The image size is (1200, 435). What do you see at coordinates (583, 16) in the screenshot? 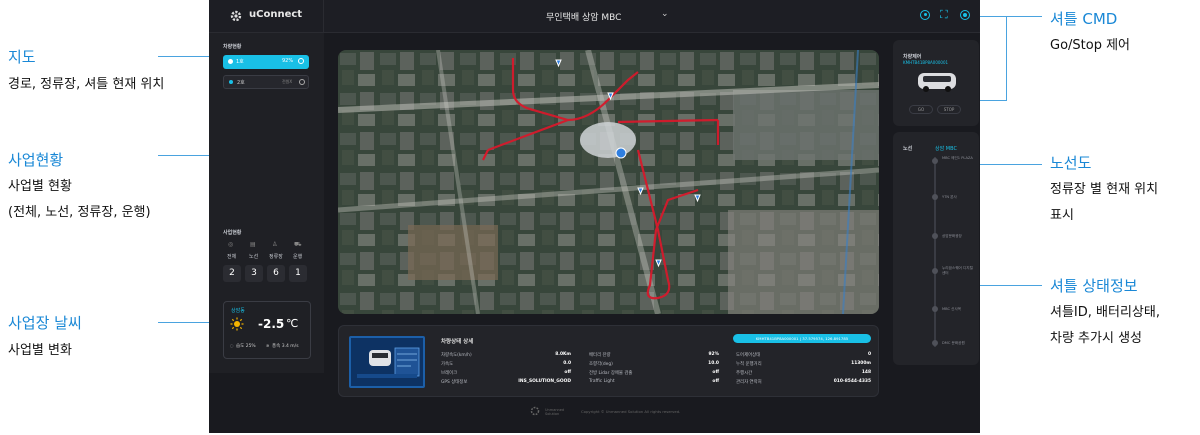
I see `project-selector-title: 무인택배 상암 MBC` at bounding box center [583, 16].